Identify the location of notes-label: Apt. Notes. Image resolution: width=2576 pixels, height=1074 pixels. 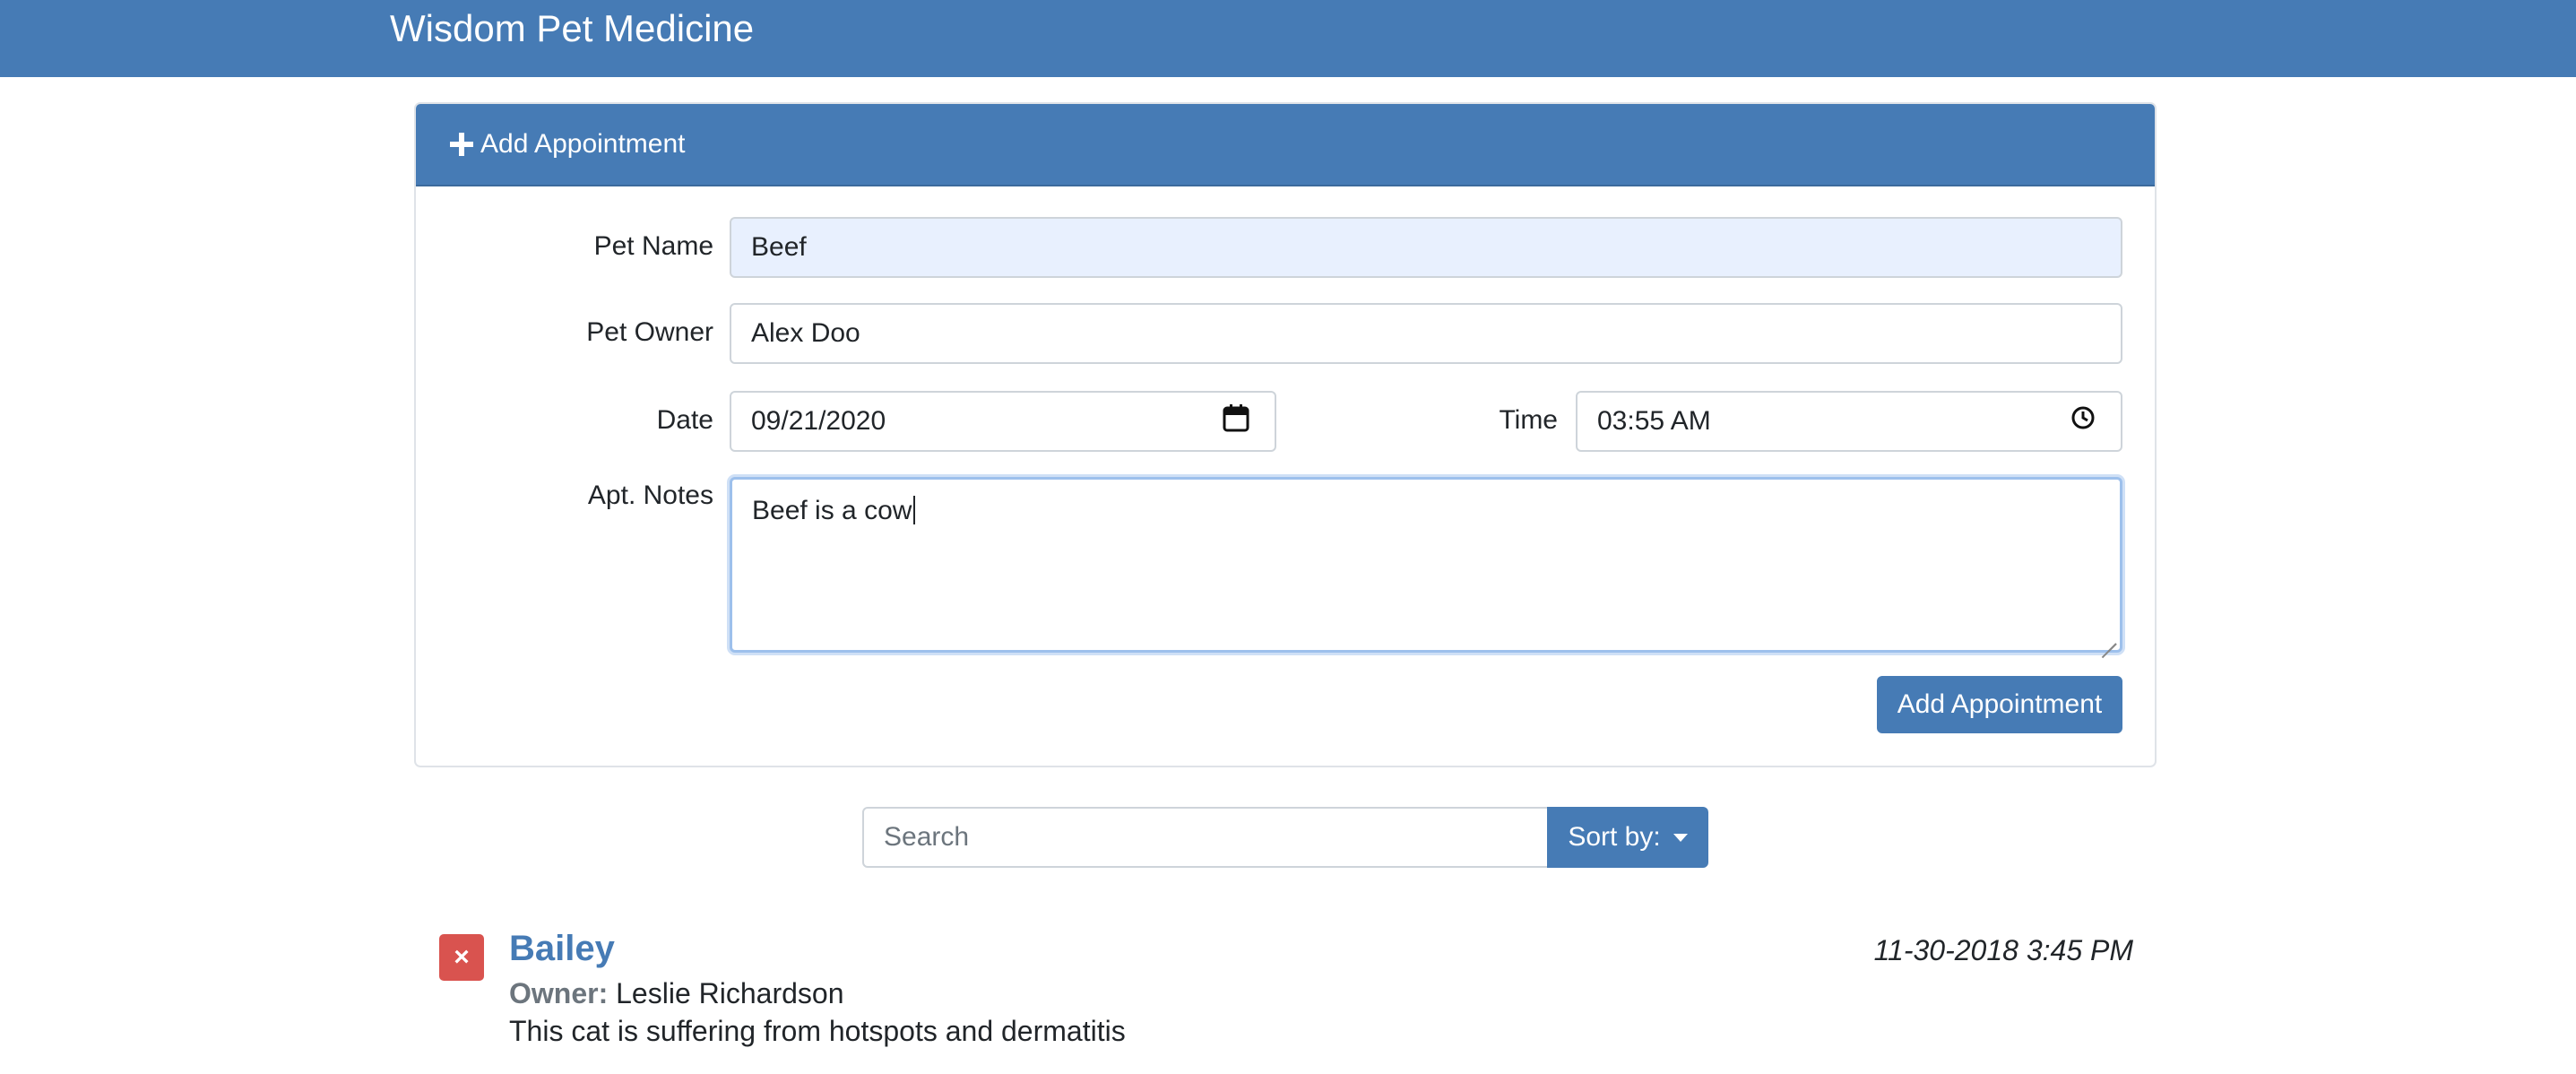
(650, 495).